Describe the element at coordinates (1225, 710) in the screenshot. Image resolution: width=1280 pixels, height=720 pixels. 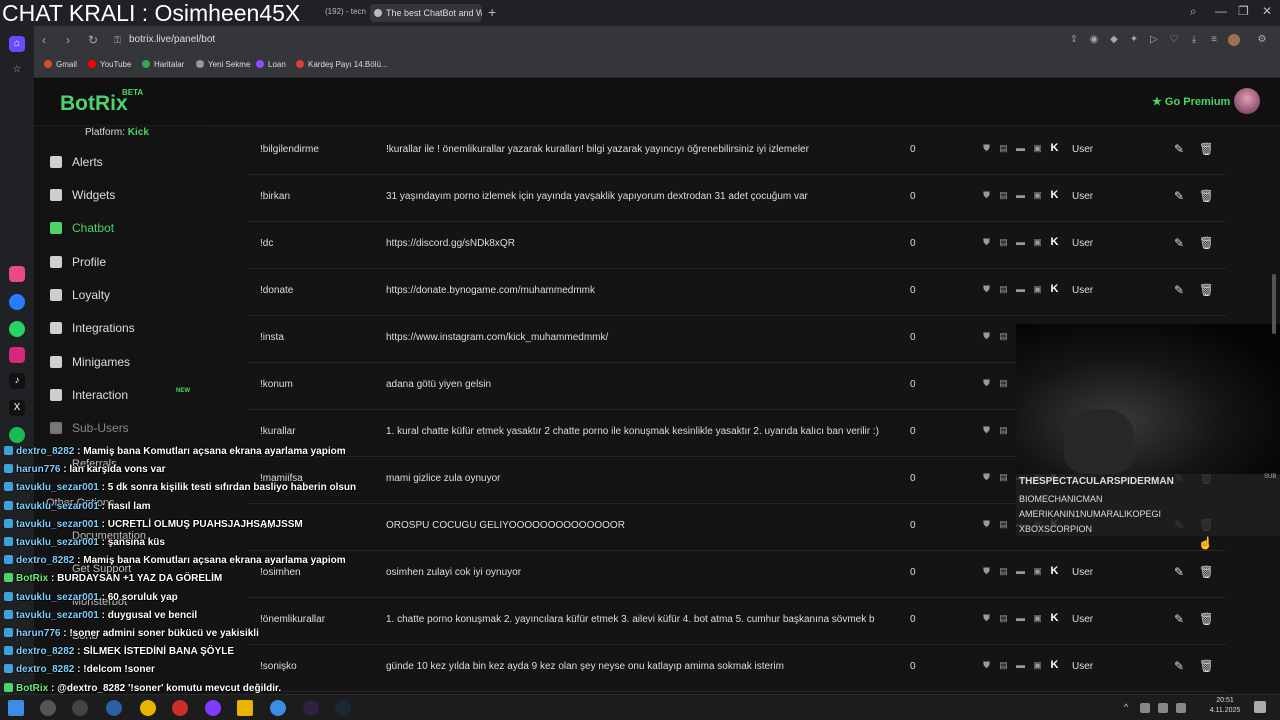
I see `clock-date: 4.11.2025` at that location.